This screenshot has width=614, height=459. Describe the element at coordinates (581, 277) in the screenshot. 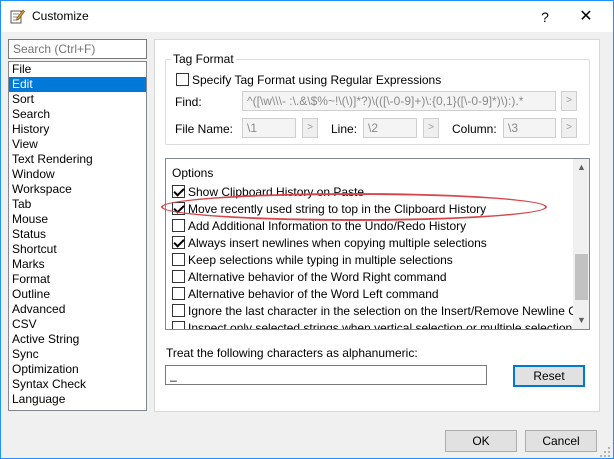

I see `scroll-thumb` at that location.